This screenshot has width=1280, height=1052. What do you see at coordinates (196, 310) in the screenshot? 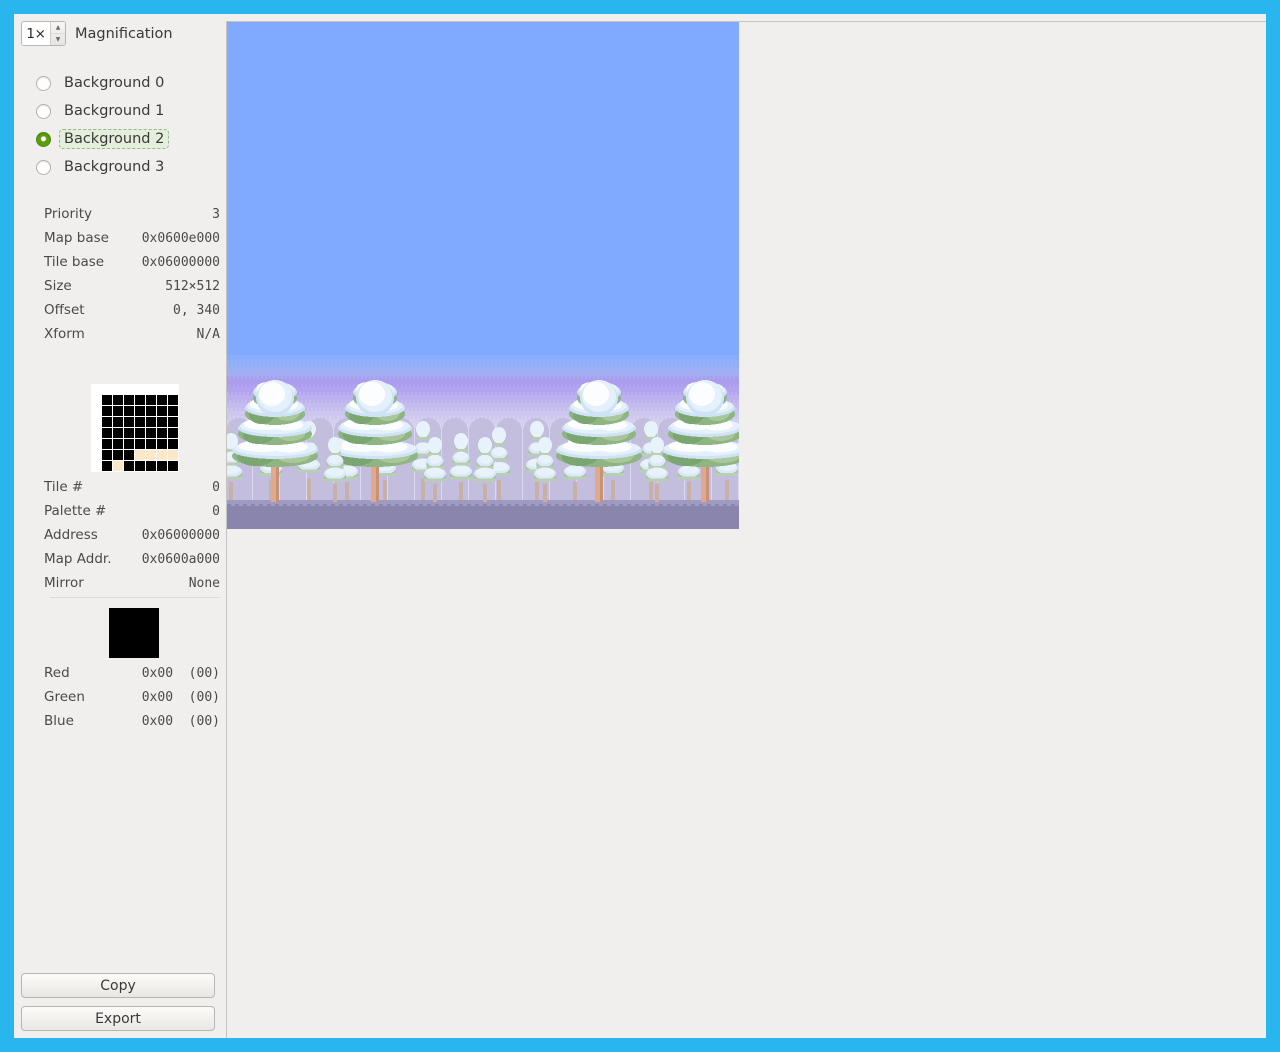
I see `property-value: 0, 340` at bounding box center [196, 310].